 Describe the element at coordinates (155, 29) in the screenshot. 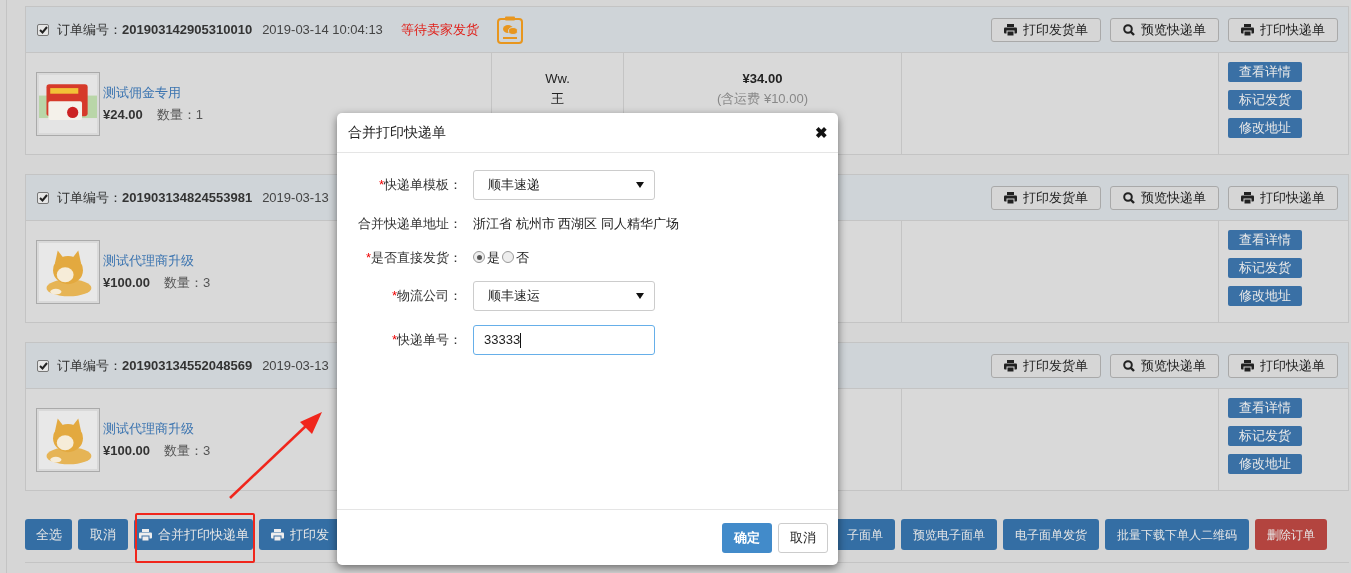

I see `order-number: 订单编号：201903142905310010` at that location.